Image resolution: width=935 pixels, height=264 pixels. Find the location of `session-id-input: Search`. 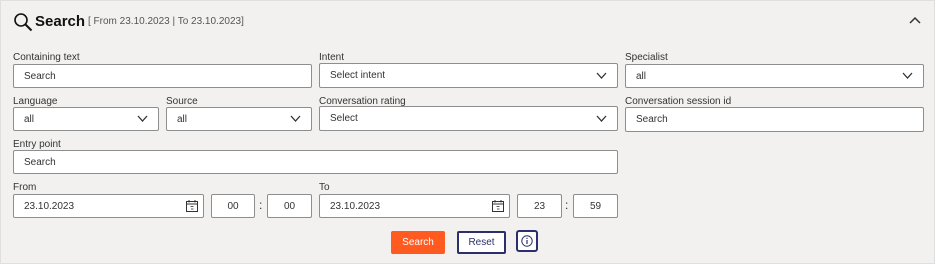

session-id-input: Search is located at coordinates (774, 119).